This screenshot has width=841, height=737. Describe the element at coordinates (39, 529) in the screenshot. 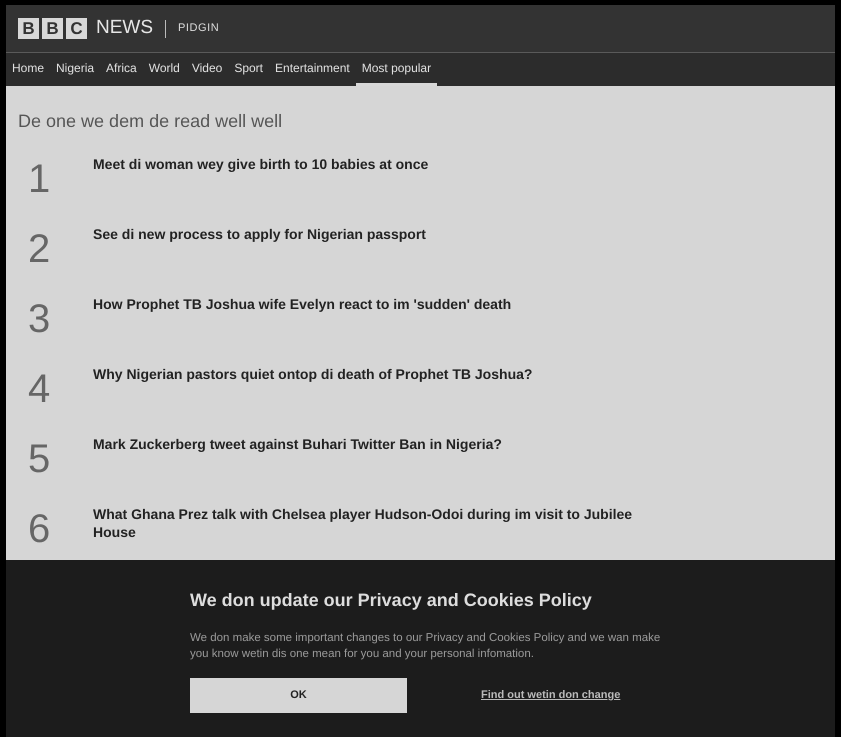

I see `rank-number: 6` at that location.